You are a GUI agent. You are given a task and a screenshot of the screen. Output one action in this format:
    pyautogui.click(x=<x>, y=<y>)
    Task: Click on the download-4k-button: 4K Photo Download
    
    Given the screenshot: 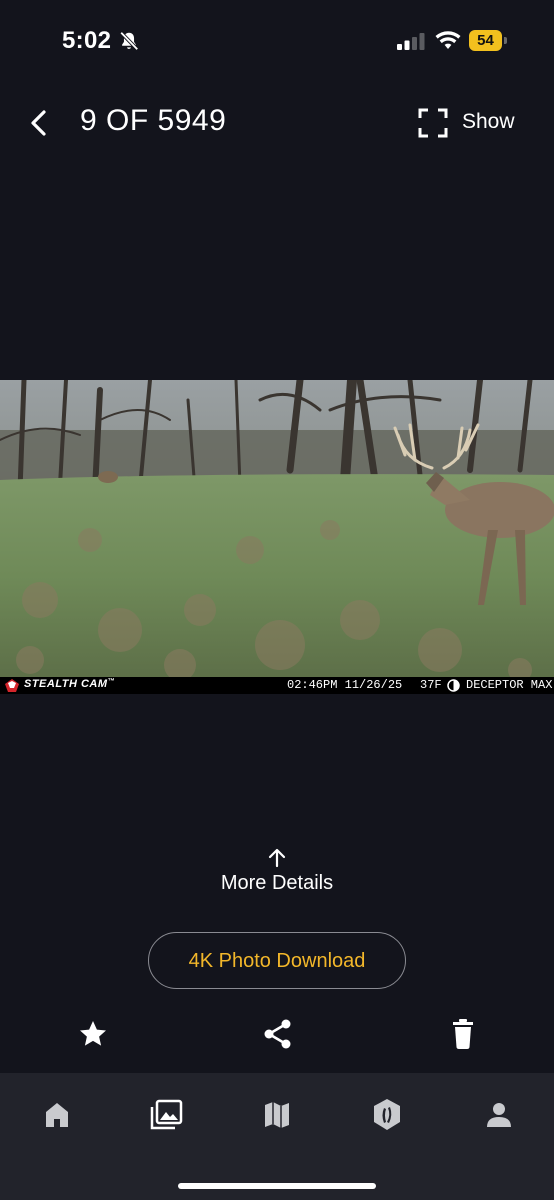 What is the action you would take?
    pyautogui.click(x=277, y=960)
    